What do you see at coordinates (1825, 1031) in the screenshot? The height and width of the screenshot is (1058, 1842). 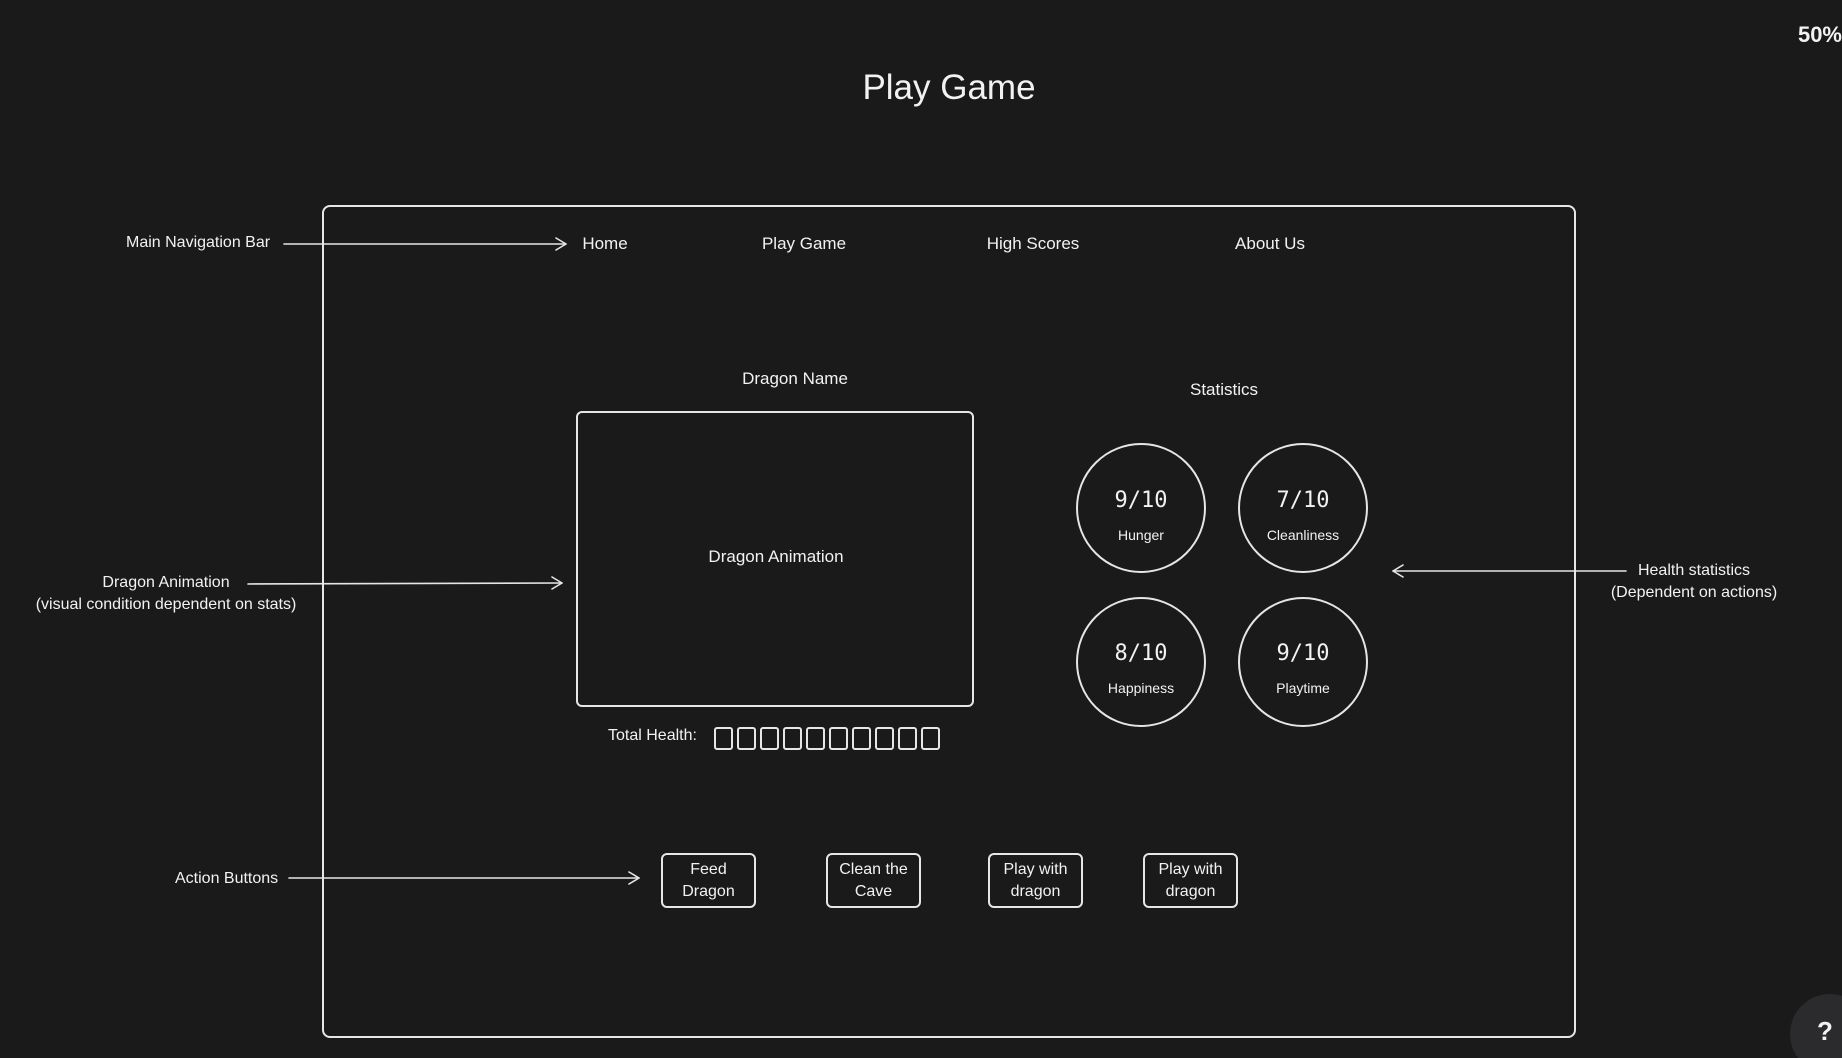 I see `help-icon: ?` at bounding box center [1825, 1031].